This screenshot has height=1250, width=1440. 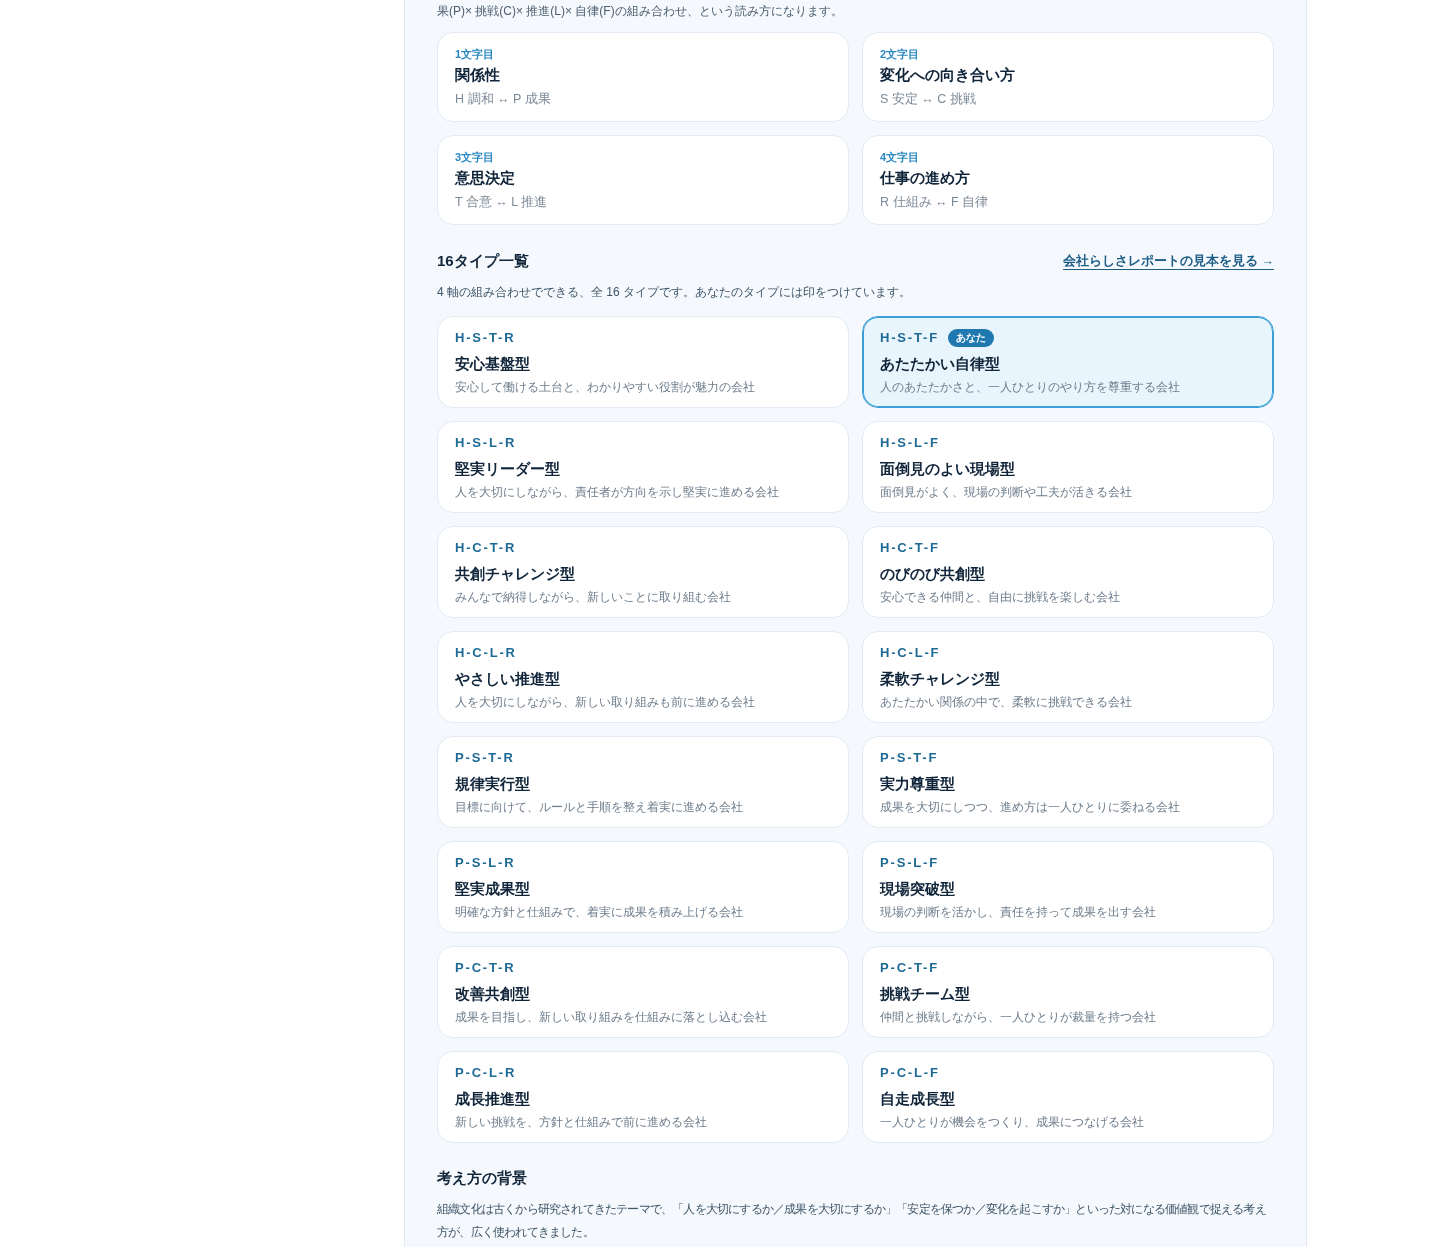 I want to click on type-code: H-S-L-F, so click(x=910, y=443).